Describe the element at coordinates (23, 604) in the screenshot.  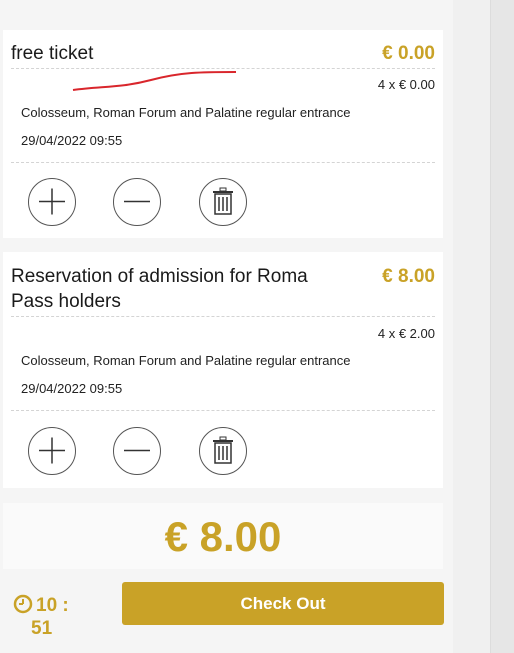
I see `clock-icon` at that location.